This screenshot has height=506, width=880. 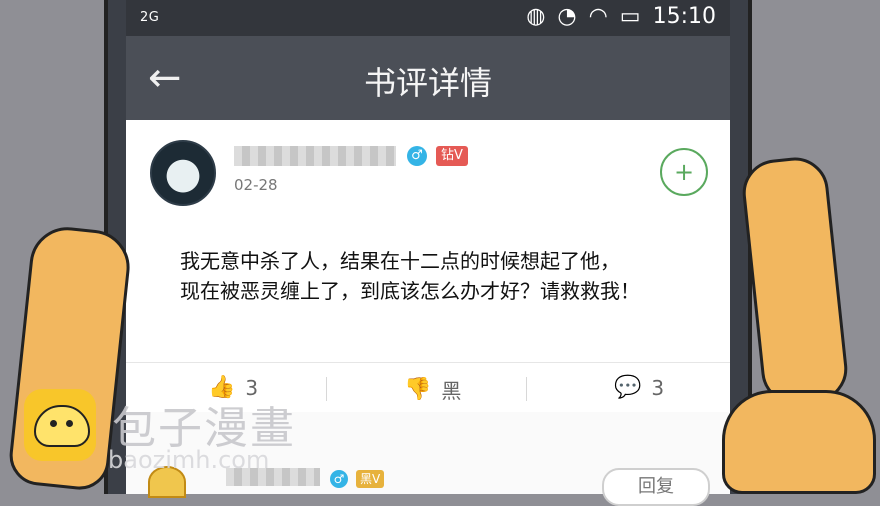 I want to click on alarm-icon: ◔, so click(x=567, y=16).